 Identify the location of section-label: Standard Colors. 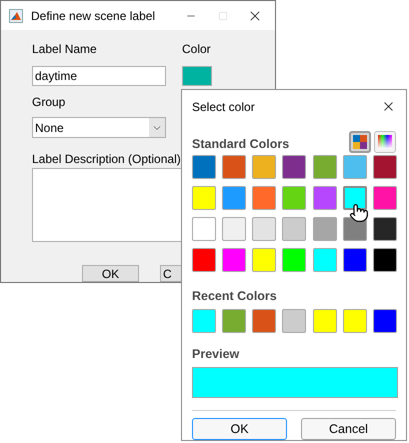
(241, 144).